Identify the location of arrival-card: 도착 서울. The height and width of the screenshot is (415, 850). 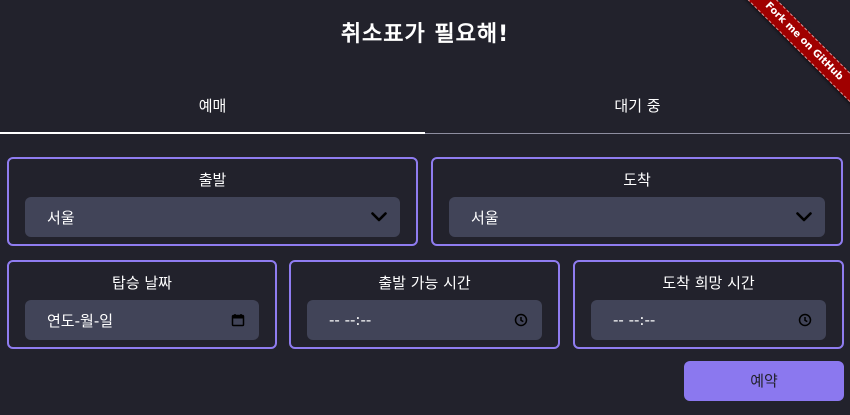
(637, 201).